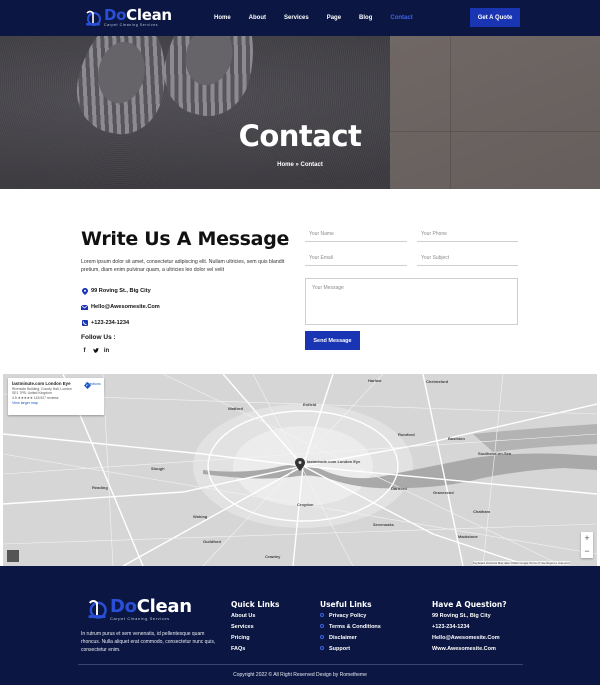 The width and height of the screenshot is (600, 685). What do you see at coordinates (87, 385) in the screenshot?
I see `directions-icon` at bounding box center [87, 385].